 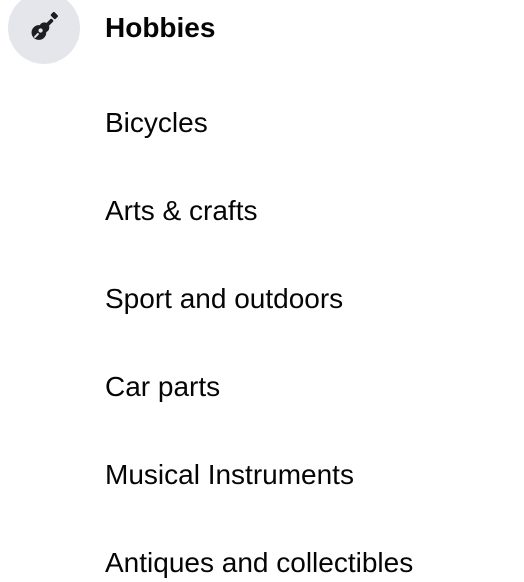 What do you see at coordinates (163, 386) in the screenshot?
I see `subcategory-label: Car parts` at bounding box center [163, 386].